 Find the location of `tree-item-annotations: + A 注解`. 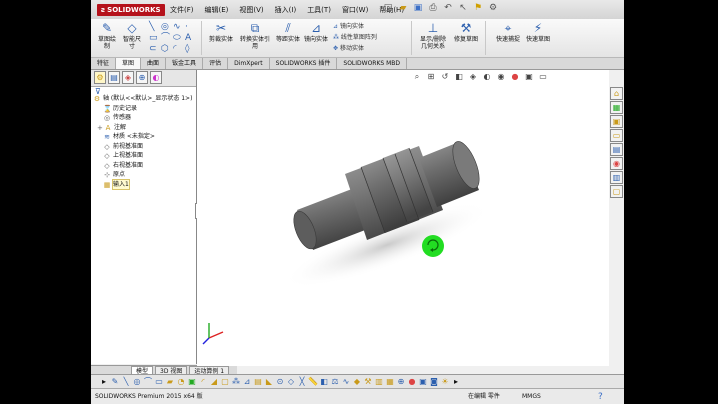

tree-item-annotations: + A 注解 is located at coordinates (111, 127).